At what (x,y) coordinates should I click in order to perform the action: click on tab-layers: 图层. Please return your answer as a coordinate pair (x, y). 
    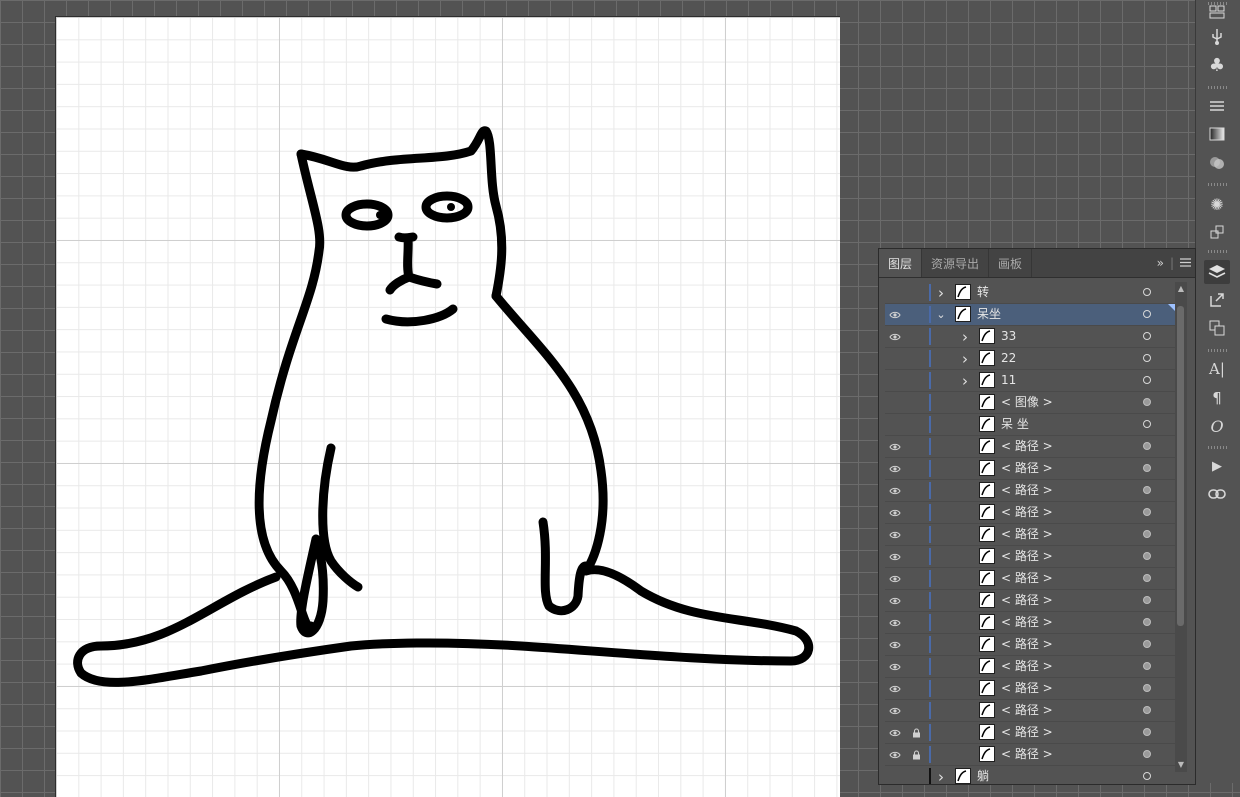
    Looking at the image, I should click on (901, 263).